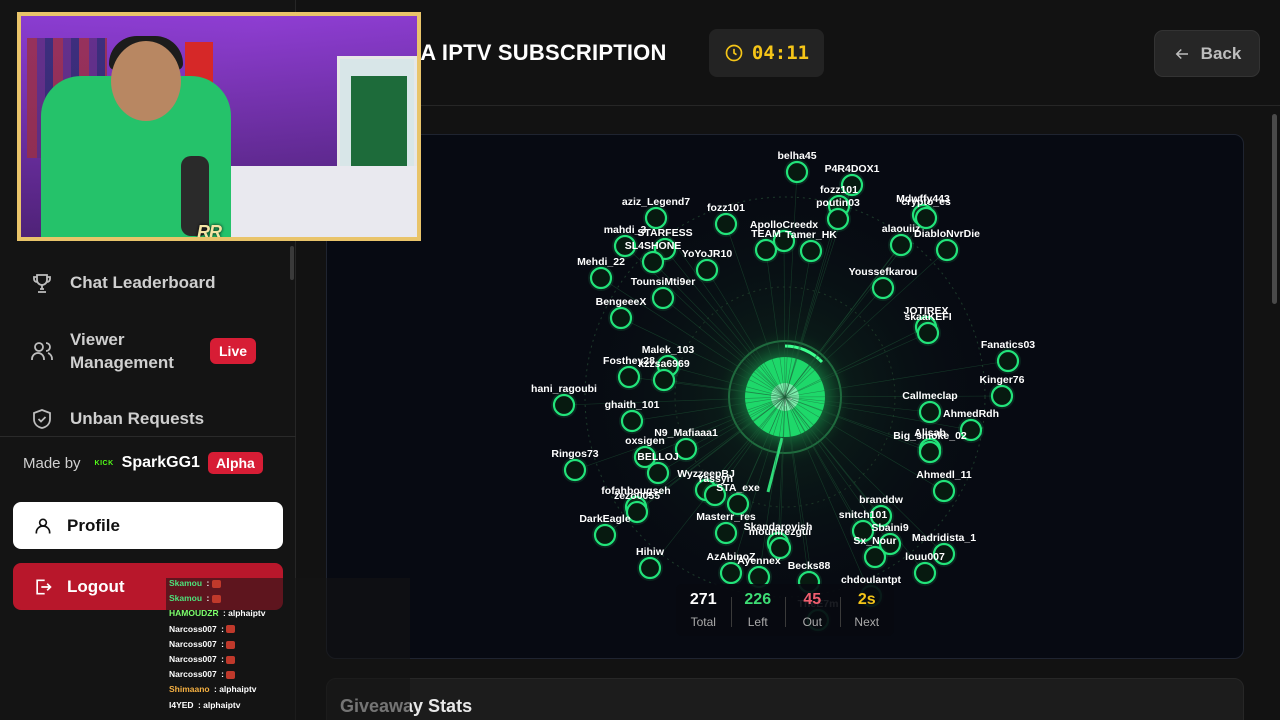 Image resolution: width=1280 pixels, height=720 pixels. Describe the element at coordinates (944, 475) in the screenshot. I see `participant-node-label: Ahmedl_11` at that location.